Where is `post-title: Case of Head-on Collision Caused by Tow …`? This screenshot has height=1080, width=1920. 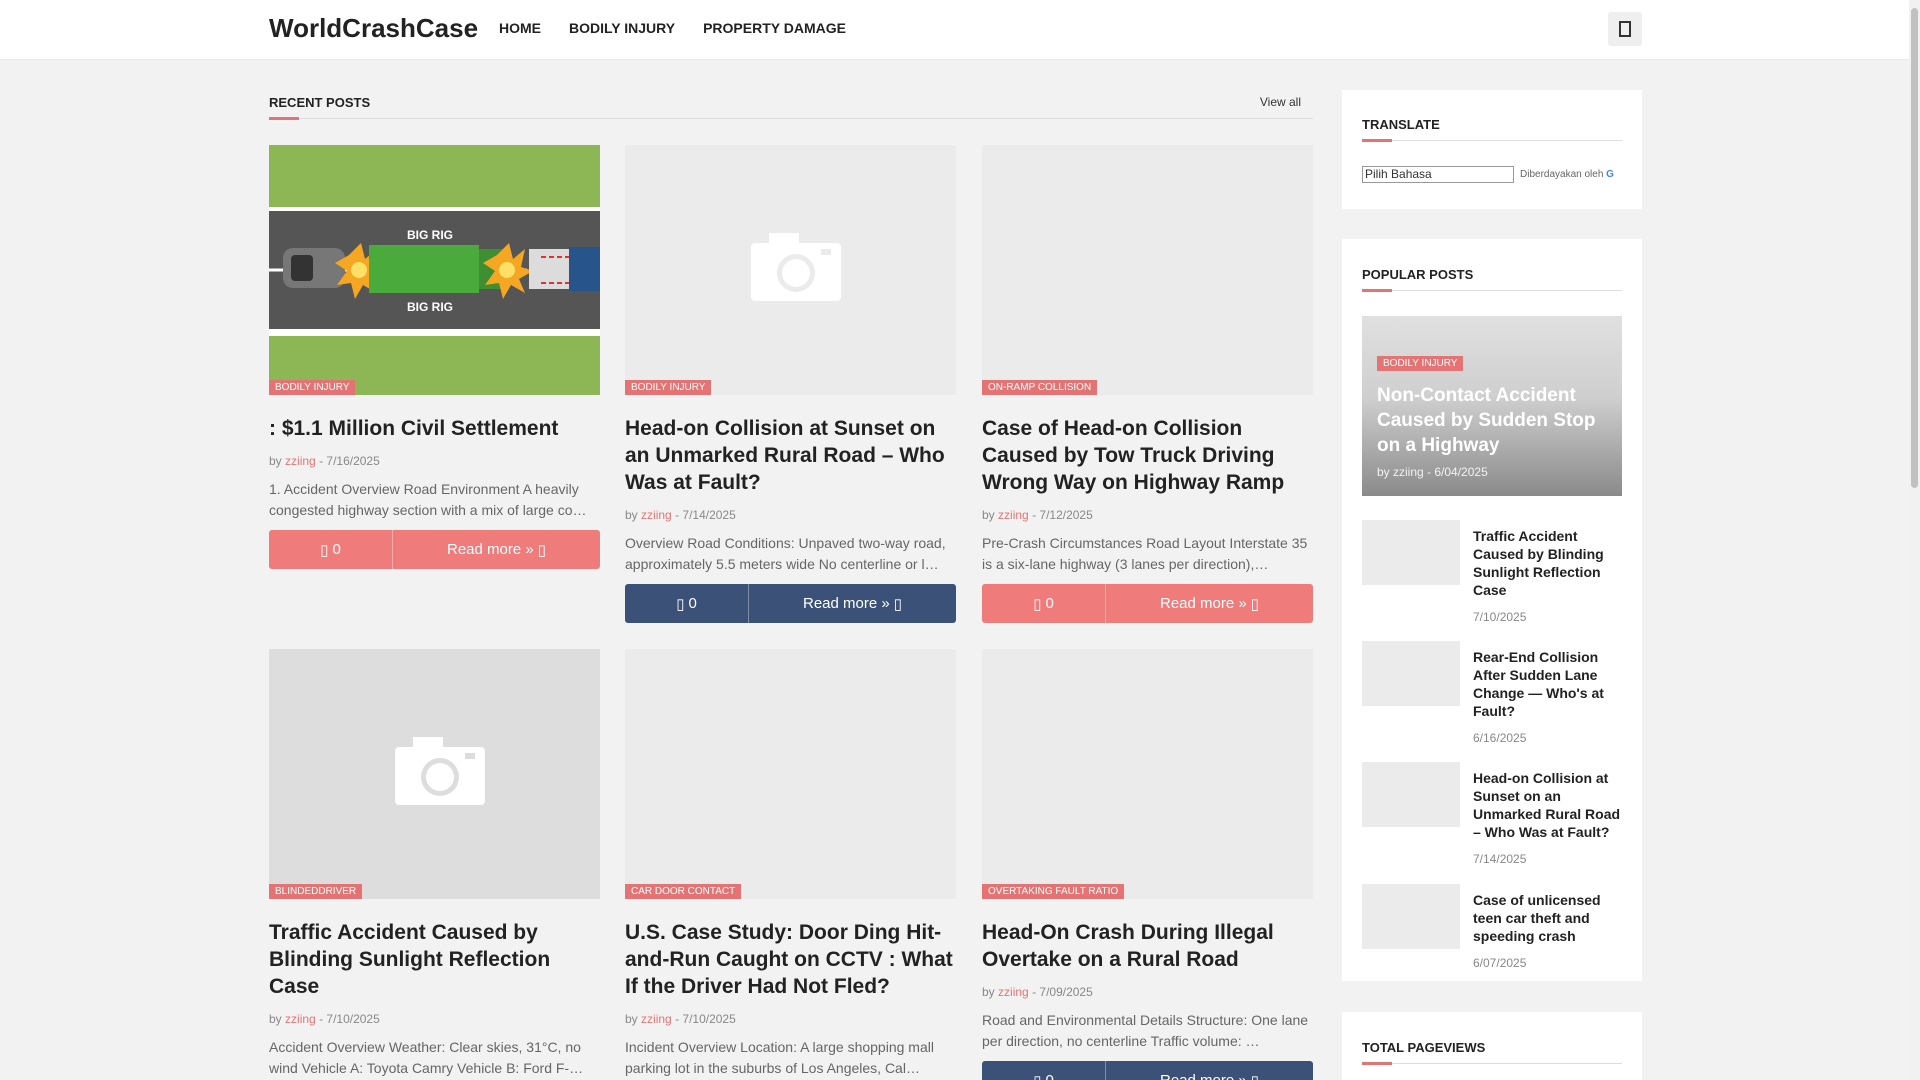
post-title: Case of Head-on Collision Caused by Tow … is located at coordinates (1147, 455).